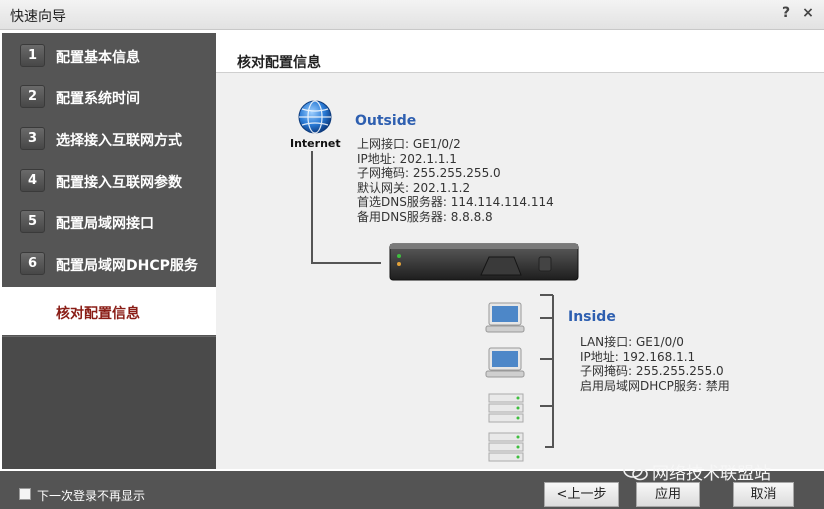  Describe the element at coordinates (32, 263) in the screenshot. I see `step-number: 6` at that location.